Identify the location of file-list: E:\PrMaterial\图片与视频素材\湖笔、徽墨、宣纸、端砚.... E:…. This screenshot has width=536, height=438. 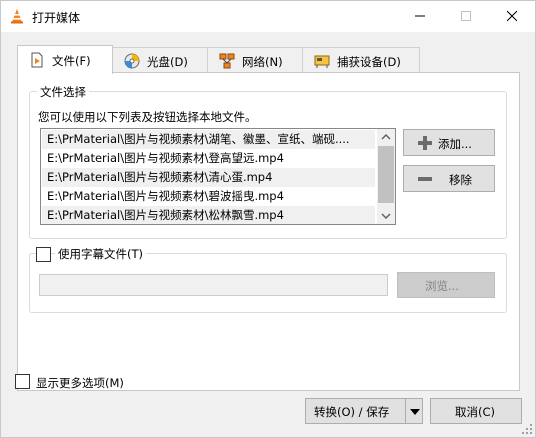
(218, 176).